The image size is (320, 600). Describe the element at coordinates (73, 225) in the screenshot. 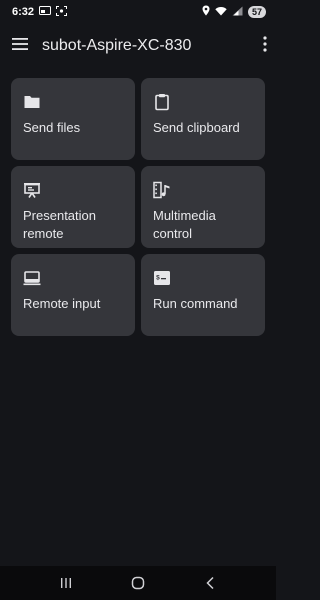

I see `presentation-remote-label: Presentation remote` at that location.